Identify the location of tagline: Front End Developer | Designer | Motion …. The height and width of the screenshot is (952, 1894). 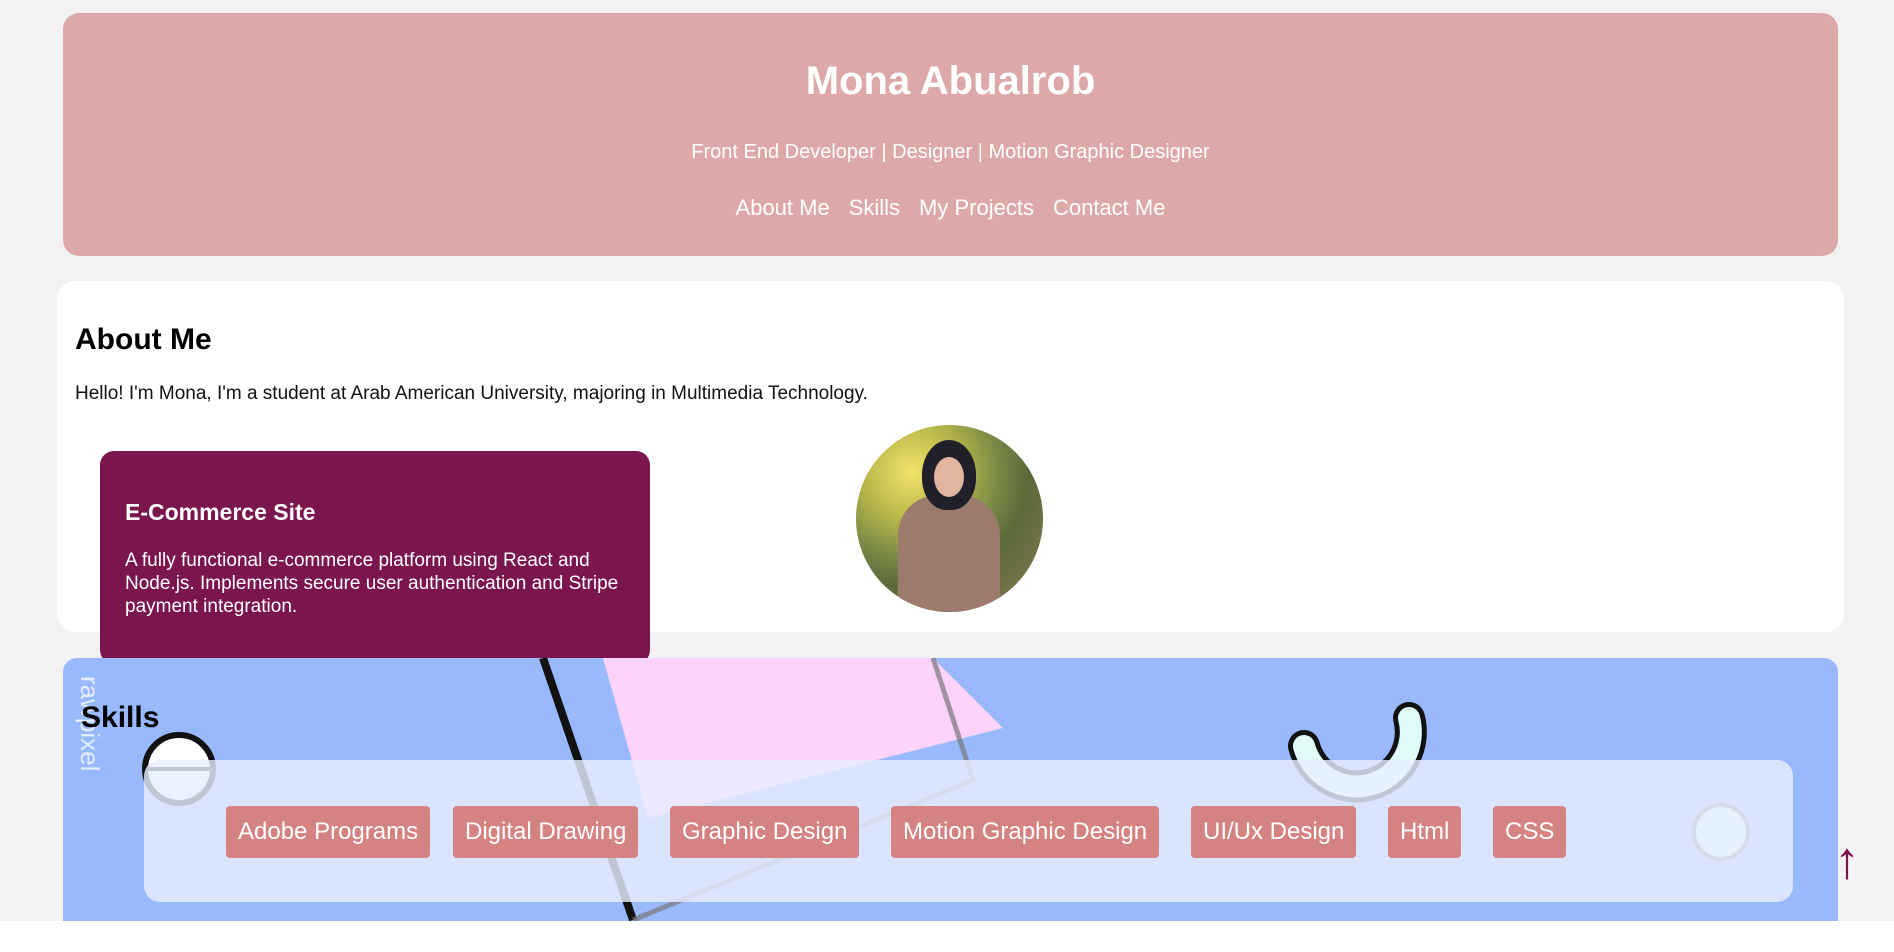
(950, 152).